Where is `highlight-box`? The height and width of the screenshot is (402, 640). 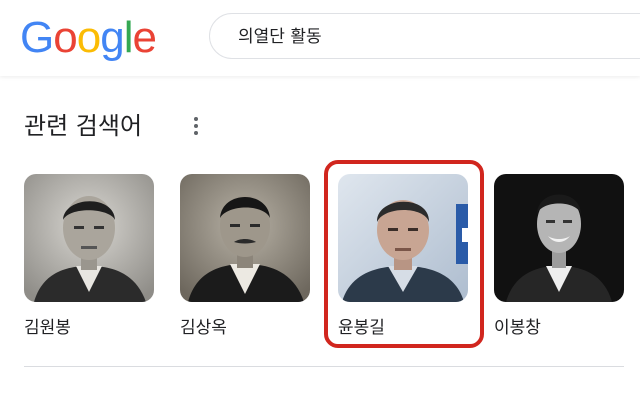
highlight-box is located at coordinates (404, 254).